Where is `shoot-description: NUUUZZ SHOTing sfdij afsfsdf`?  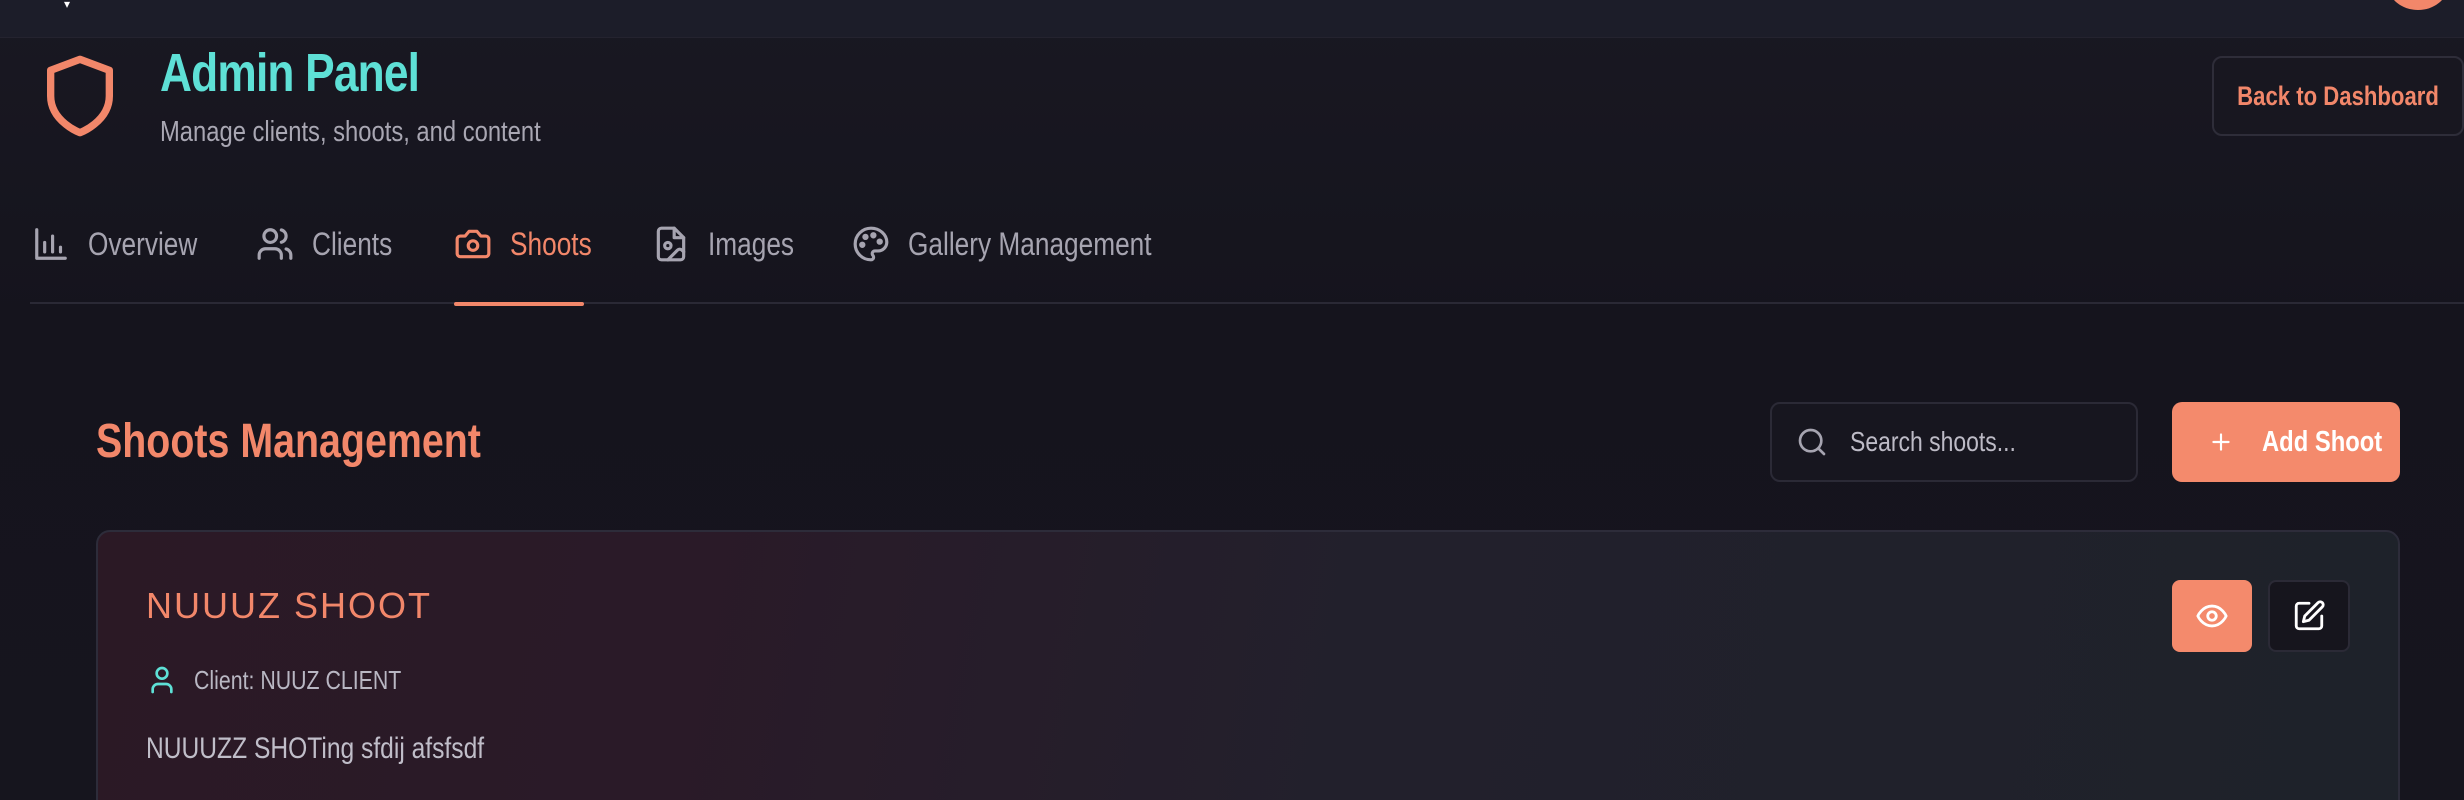
shoot-description: NUUUZZ SHOTing sfdij afsfsdf is located at coordinates (315, 748).